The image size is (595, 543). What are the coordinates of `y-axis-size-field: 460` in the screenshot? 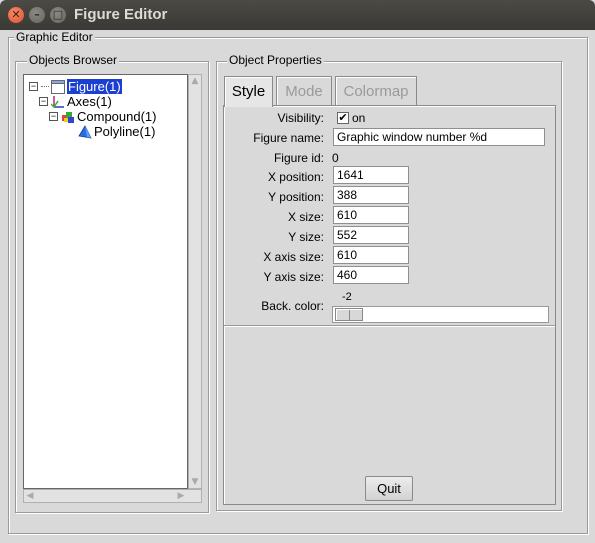 It's located at (371, 275).